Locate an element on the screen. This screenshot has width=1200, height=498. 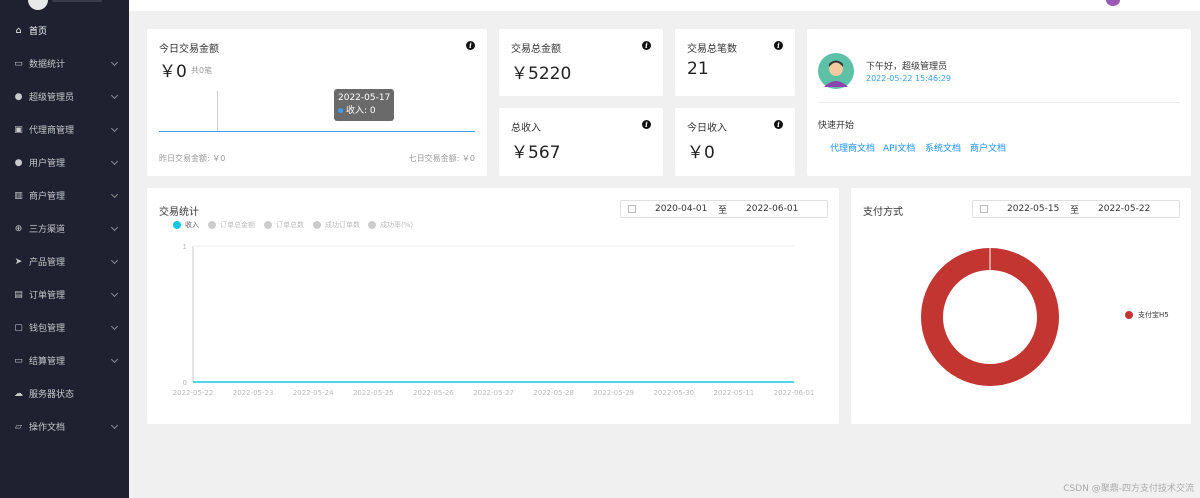
x-tick-label: 2022-06-01 is located at coordinates (794, 393).